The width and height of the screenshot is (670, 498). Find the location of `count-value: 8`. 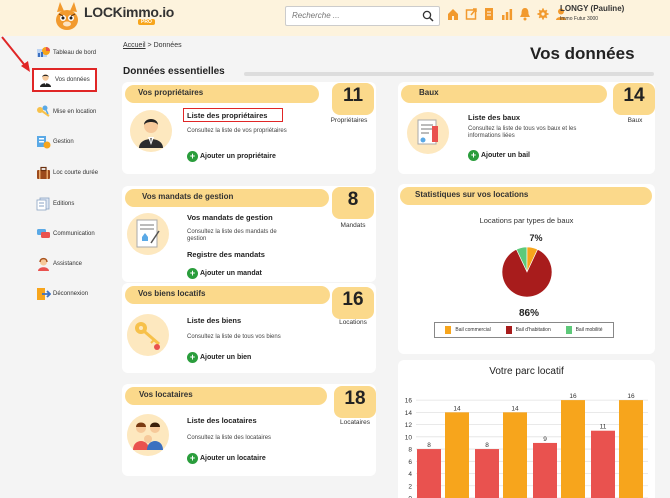

count-value: 8 is located at coordinates (353, 199).